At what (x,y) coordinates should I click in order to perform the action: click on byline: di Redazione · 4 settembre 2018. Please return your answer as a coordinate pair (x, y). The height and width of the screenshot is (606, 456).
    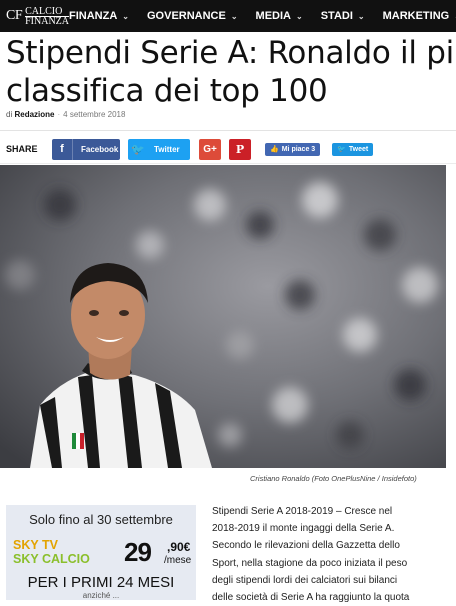
    Looking at the image, I should click on (65, 114).